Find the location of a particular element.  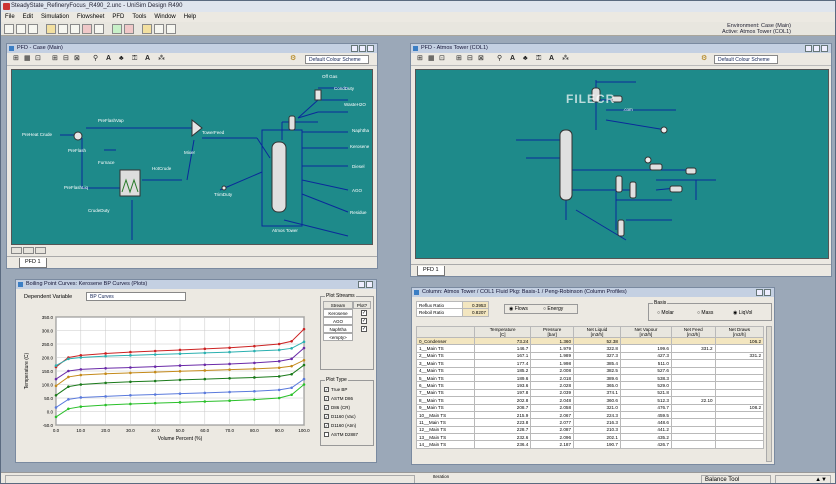

profile-value-cell: 232.6 is located at coordinates (502, 437).